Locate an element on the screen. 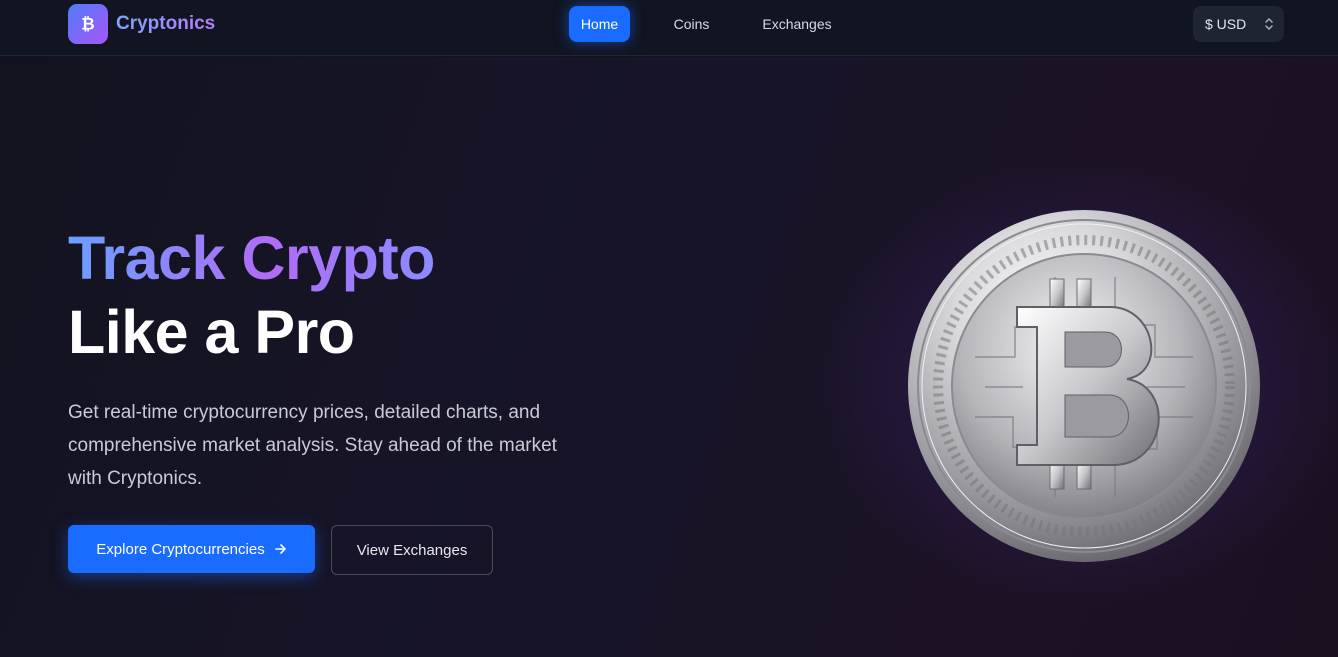 This screenshot has height=657, width=1338. bitcoin-coin-image is located at coordinates (1084, 386).